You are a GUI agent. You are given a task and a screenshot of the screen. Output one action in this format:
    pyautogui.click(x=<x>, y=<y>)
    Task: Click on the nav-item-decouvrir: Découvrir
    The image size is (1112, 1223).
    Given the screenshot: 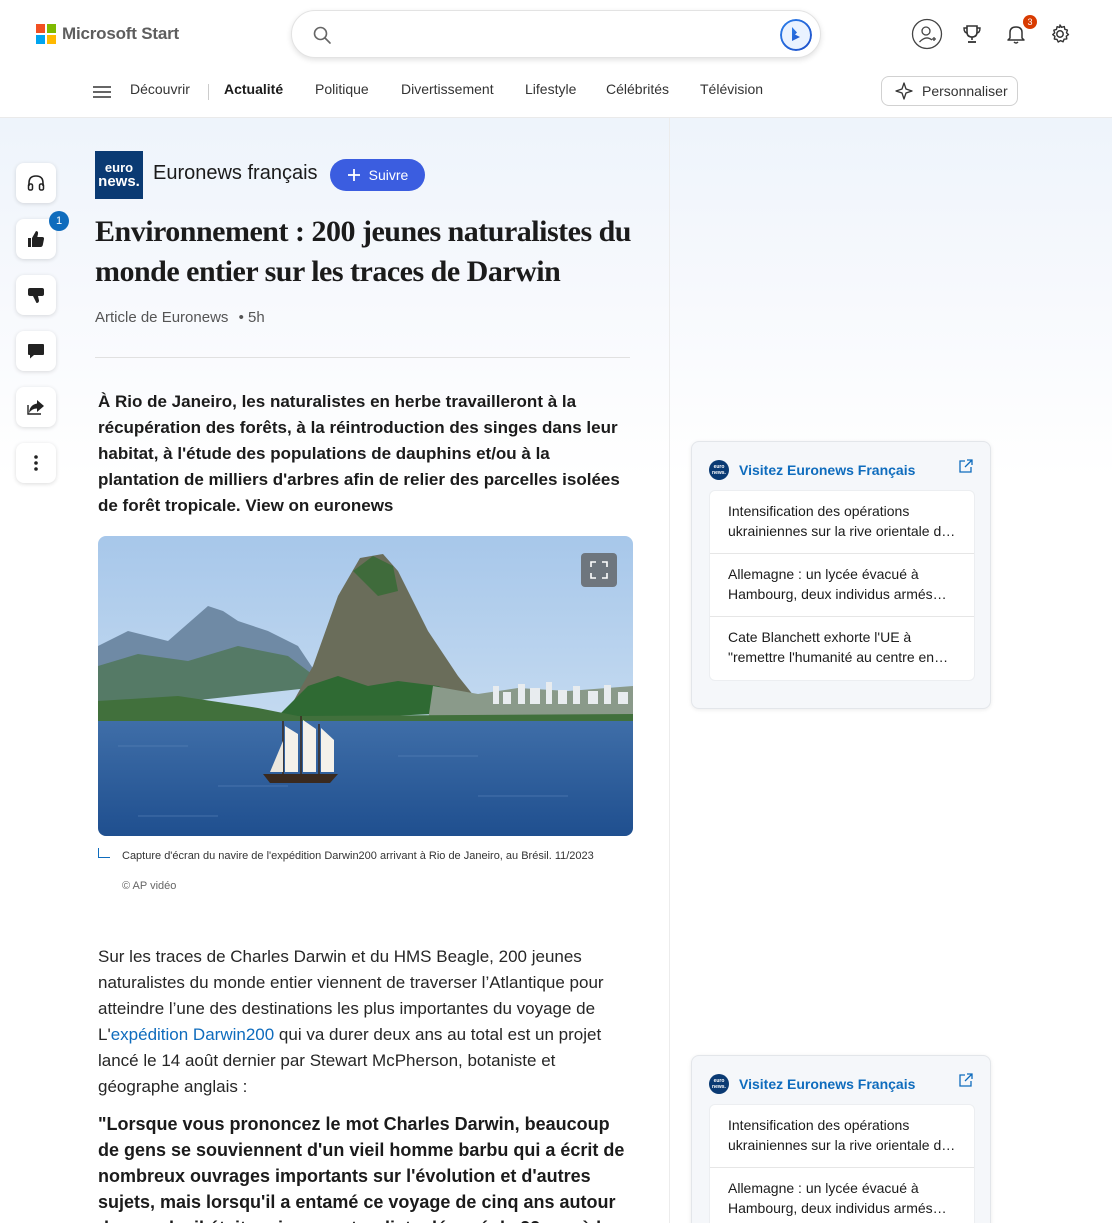 What is the action you would take?
    pyautogui.click(x=160, y=89)
    